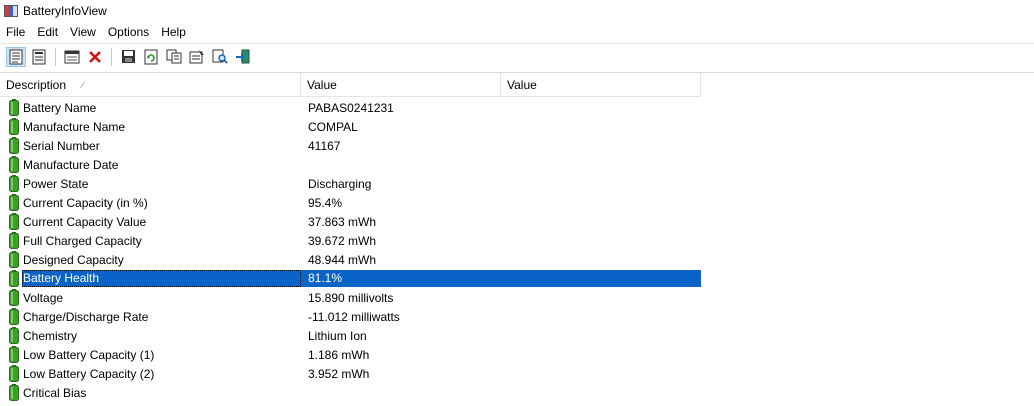 This screenshot has height=406, width=1034. What do you see at coordinates (60, 107) in the screenshot?
I see `row-description: Battery Name` at bounding box center [60, 107].